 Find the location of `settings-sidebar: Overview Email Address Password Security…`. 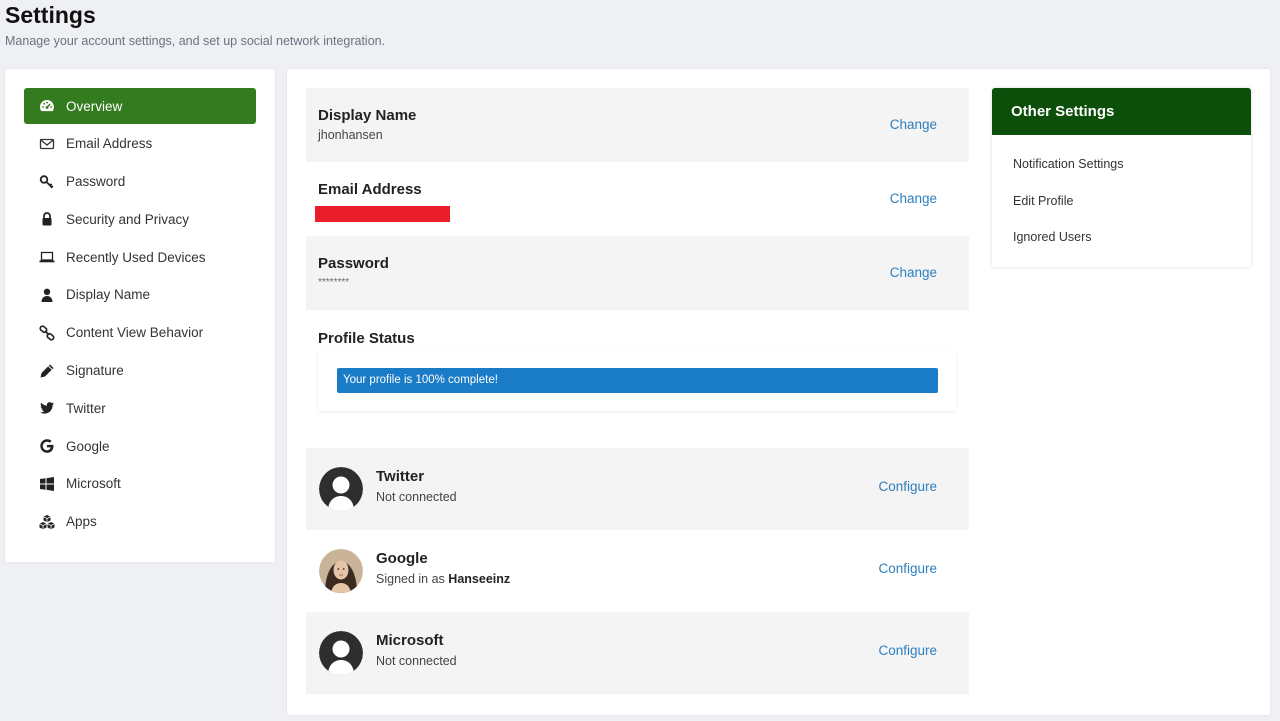

settings-sidebar: Overview Email Address Password Security… is located at coordinates (140, 315).